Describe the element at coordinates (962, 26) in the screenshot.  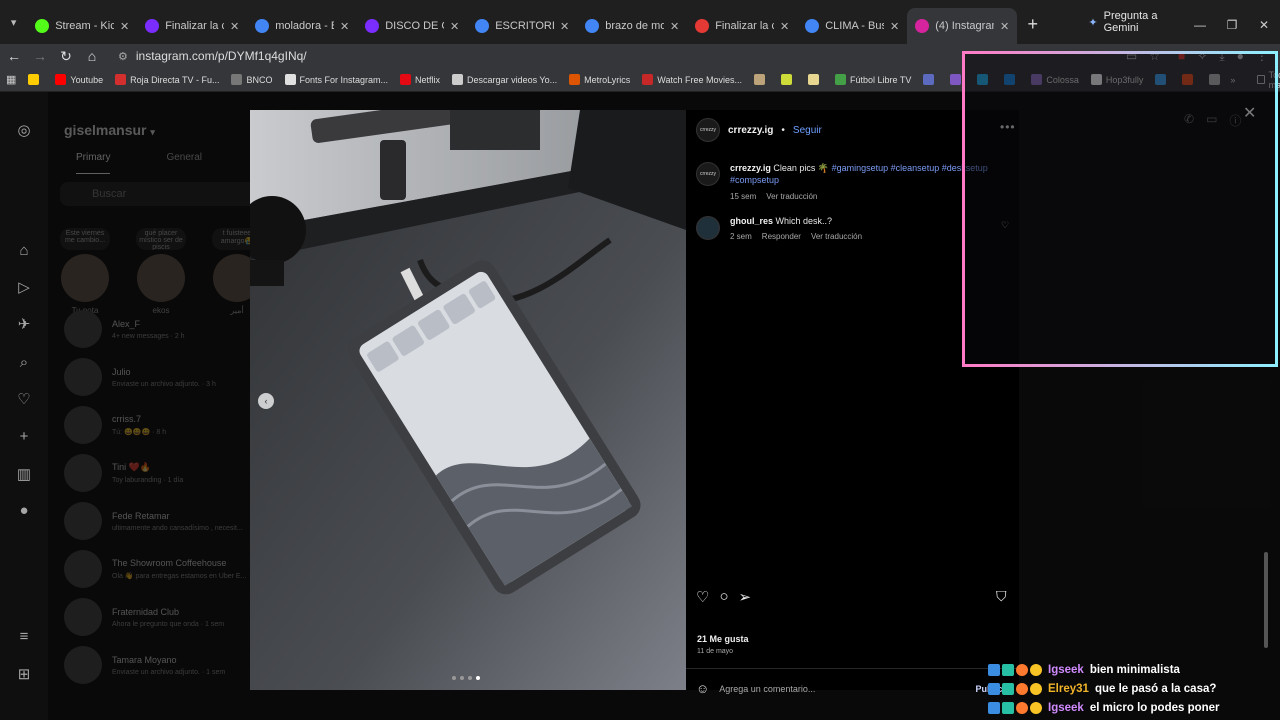
I see `browser-tab: (4) Instagram • M ✕` at that location.